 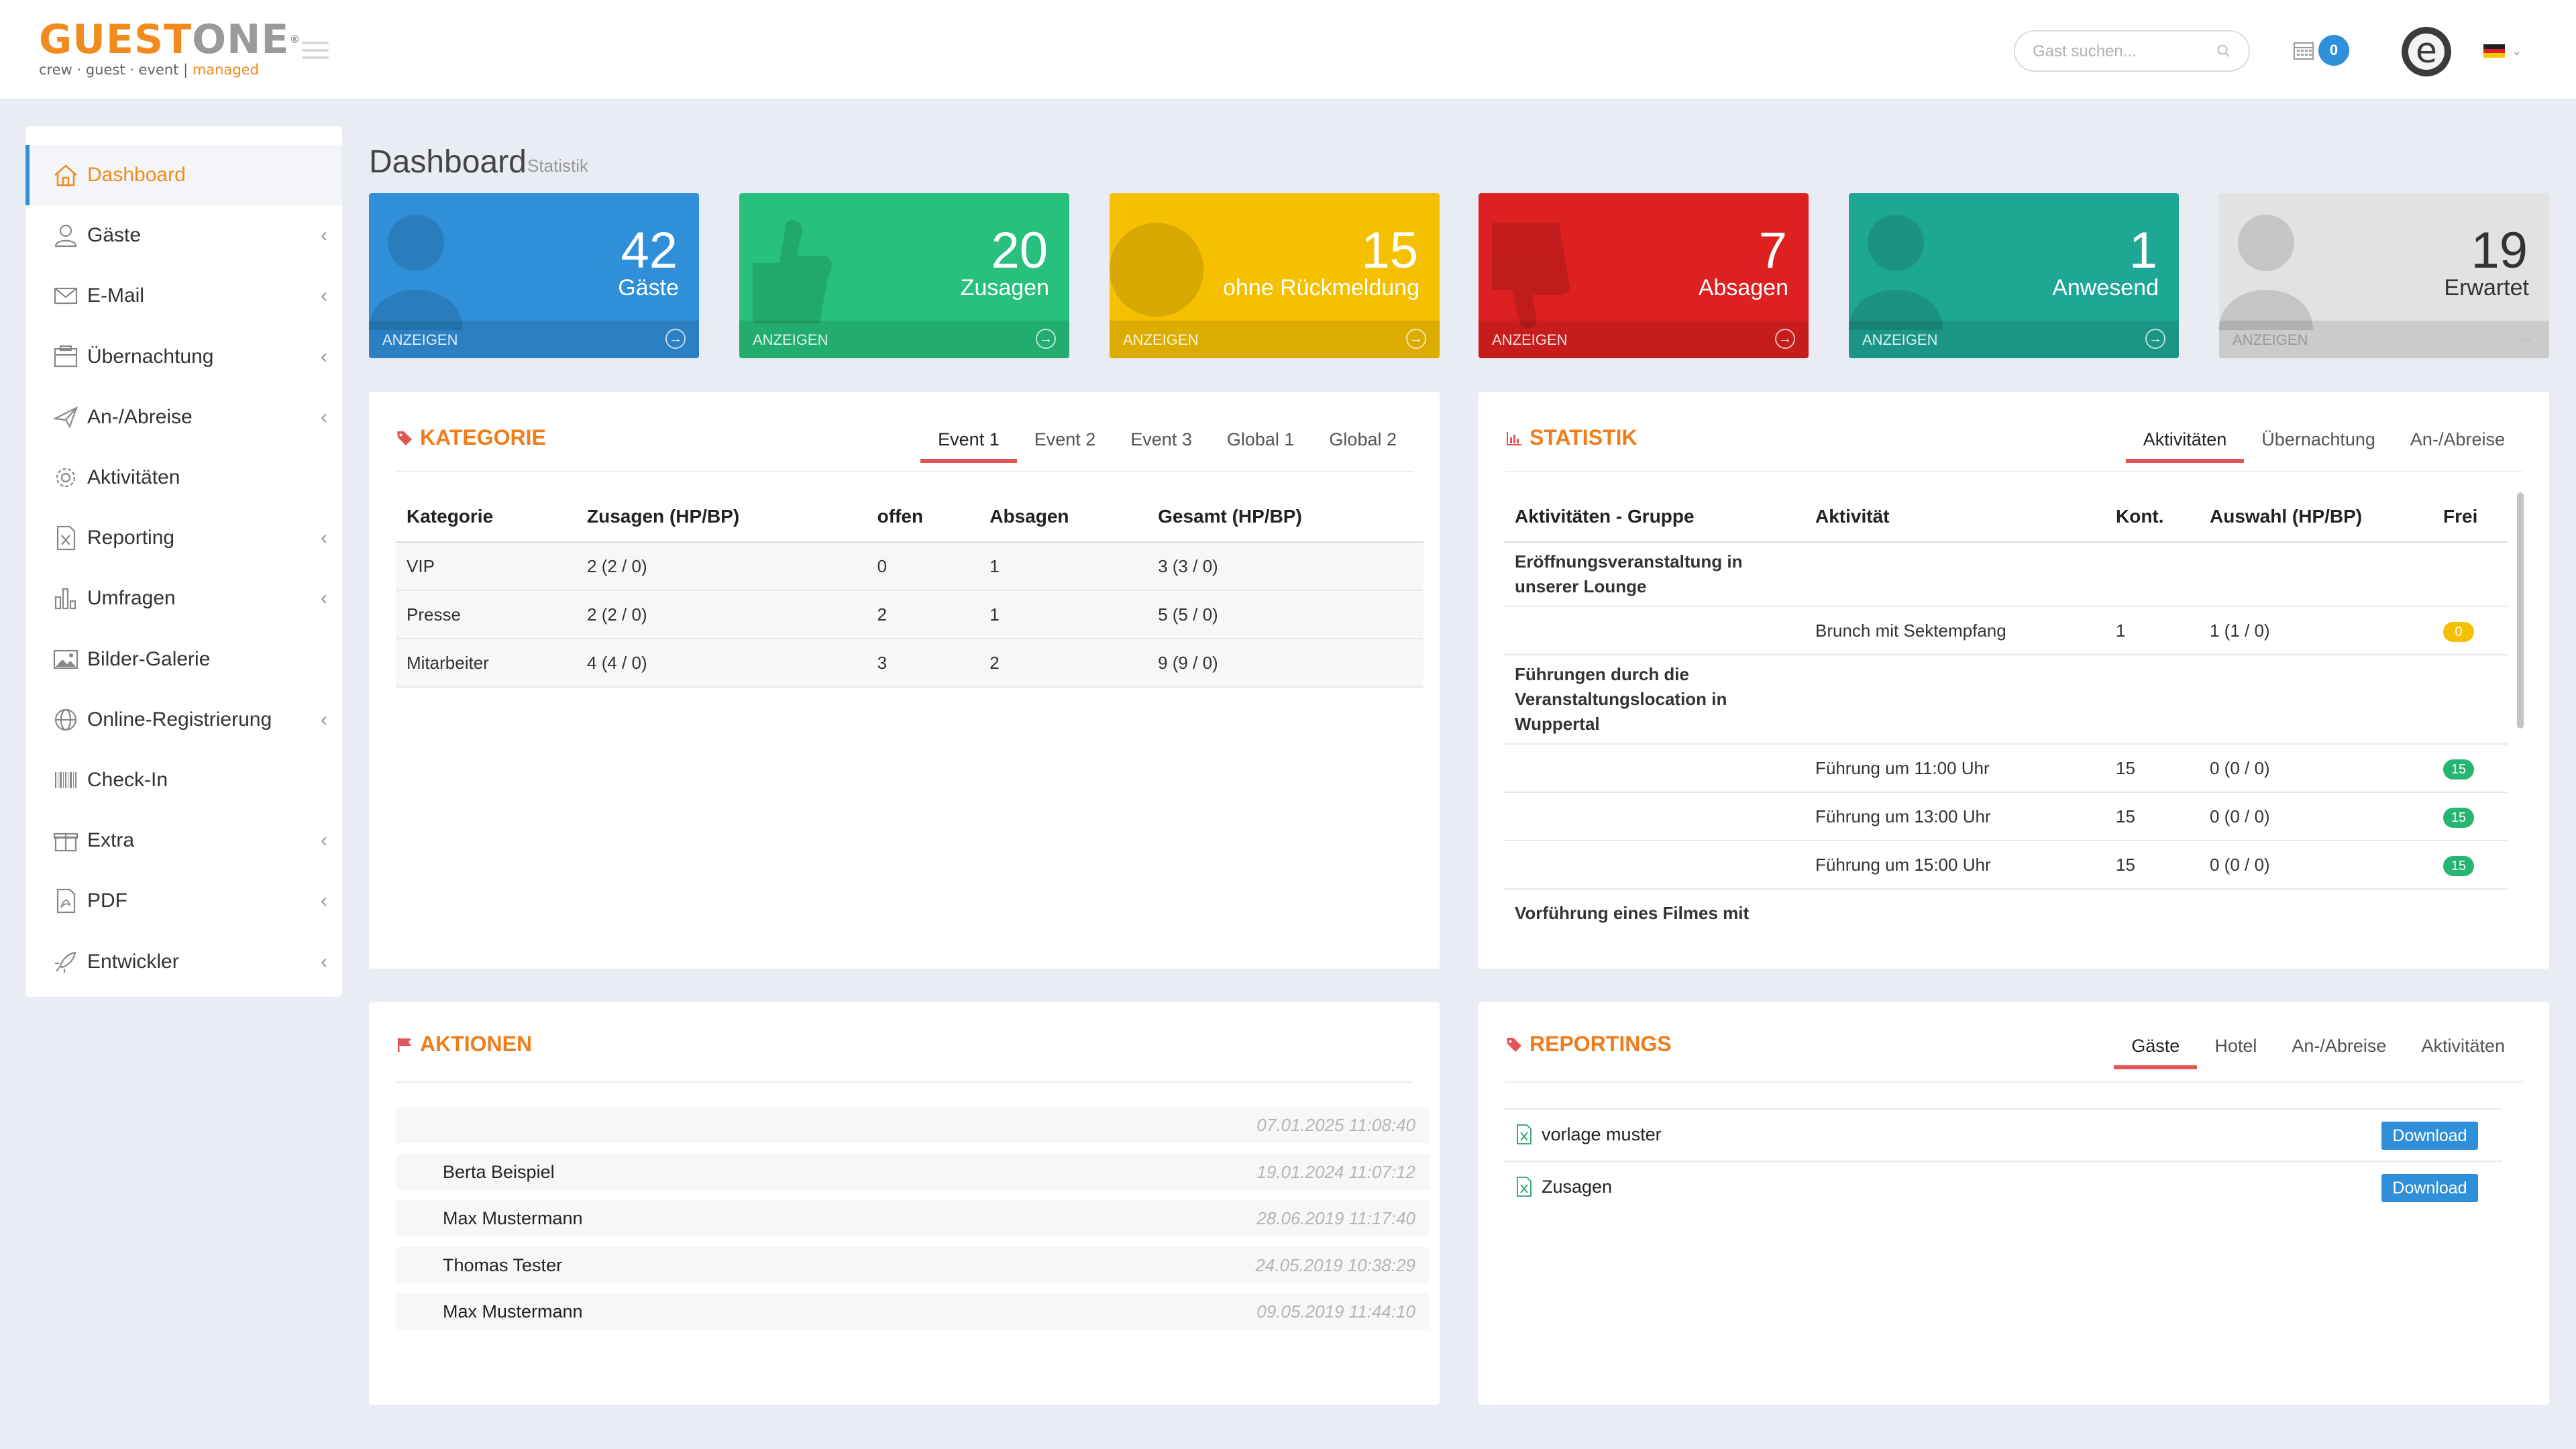 I want to click on list-item: Thomas Tester 24.05.2019 10:38:29, so click(x=912, y=1264).